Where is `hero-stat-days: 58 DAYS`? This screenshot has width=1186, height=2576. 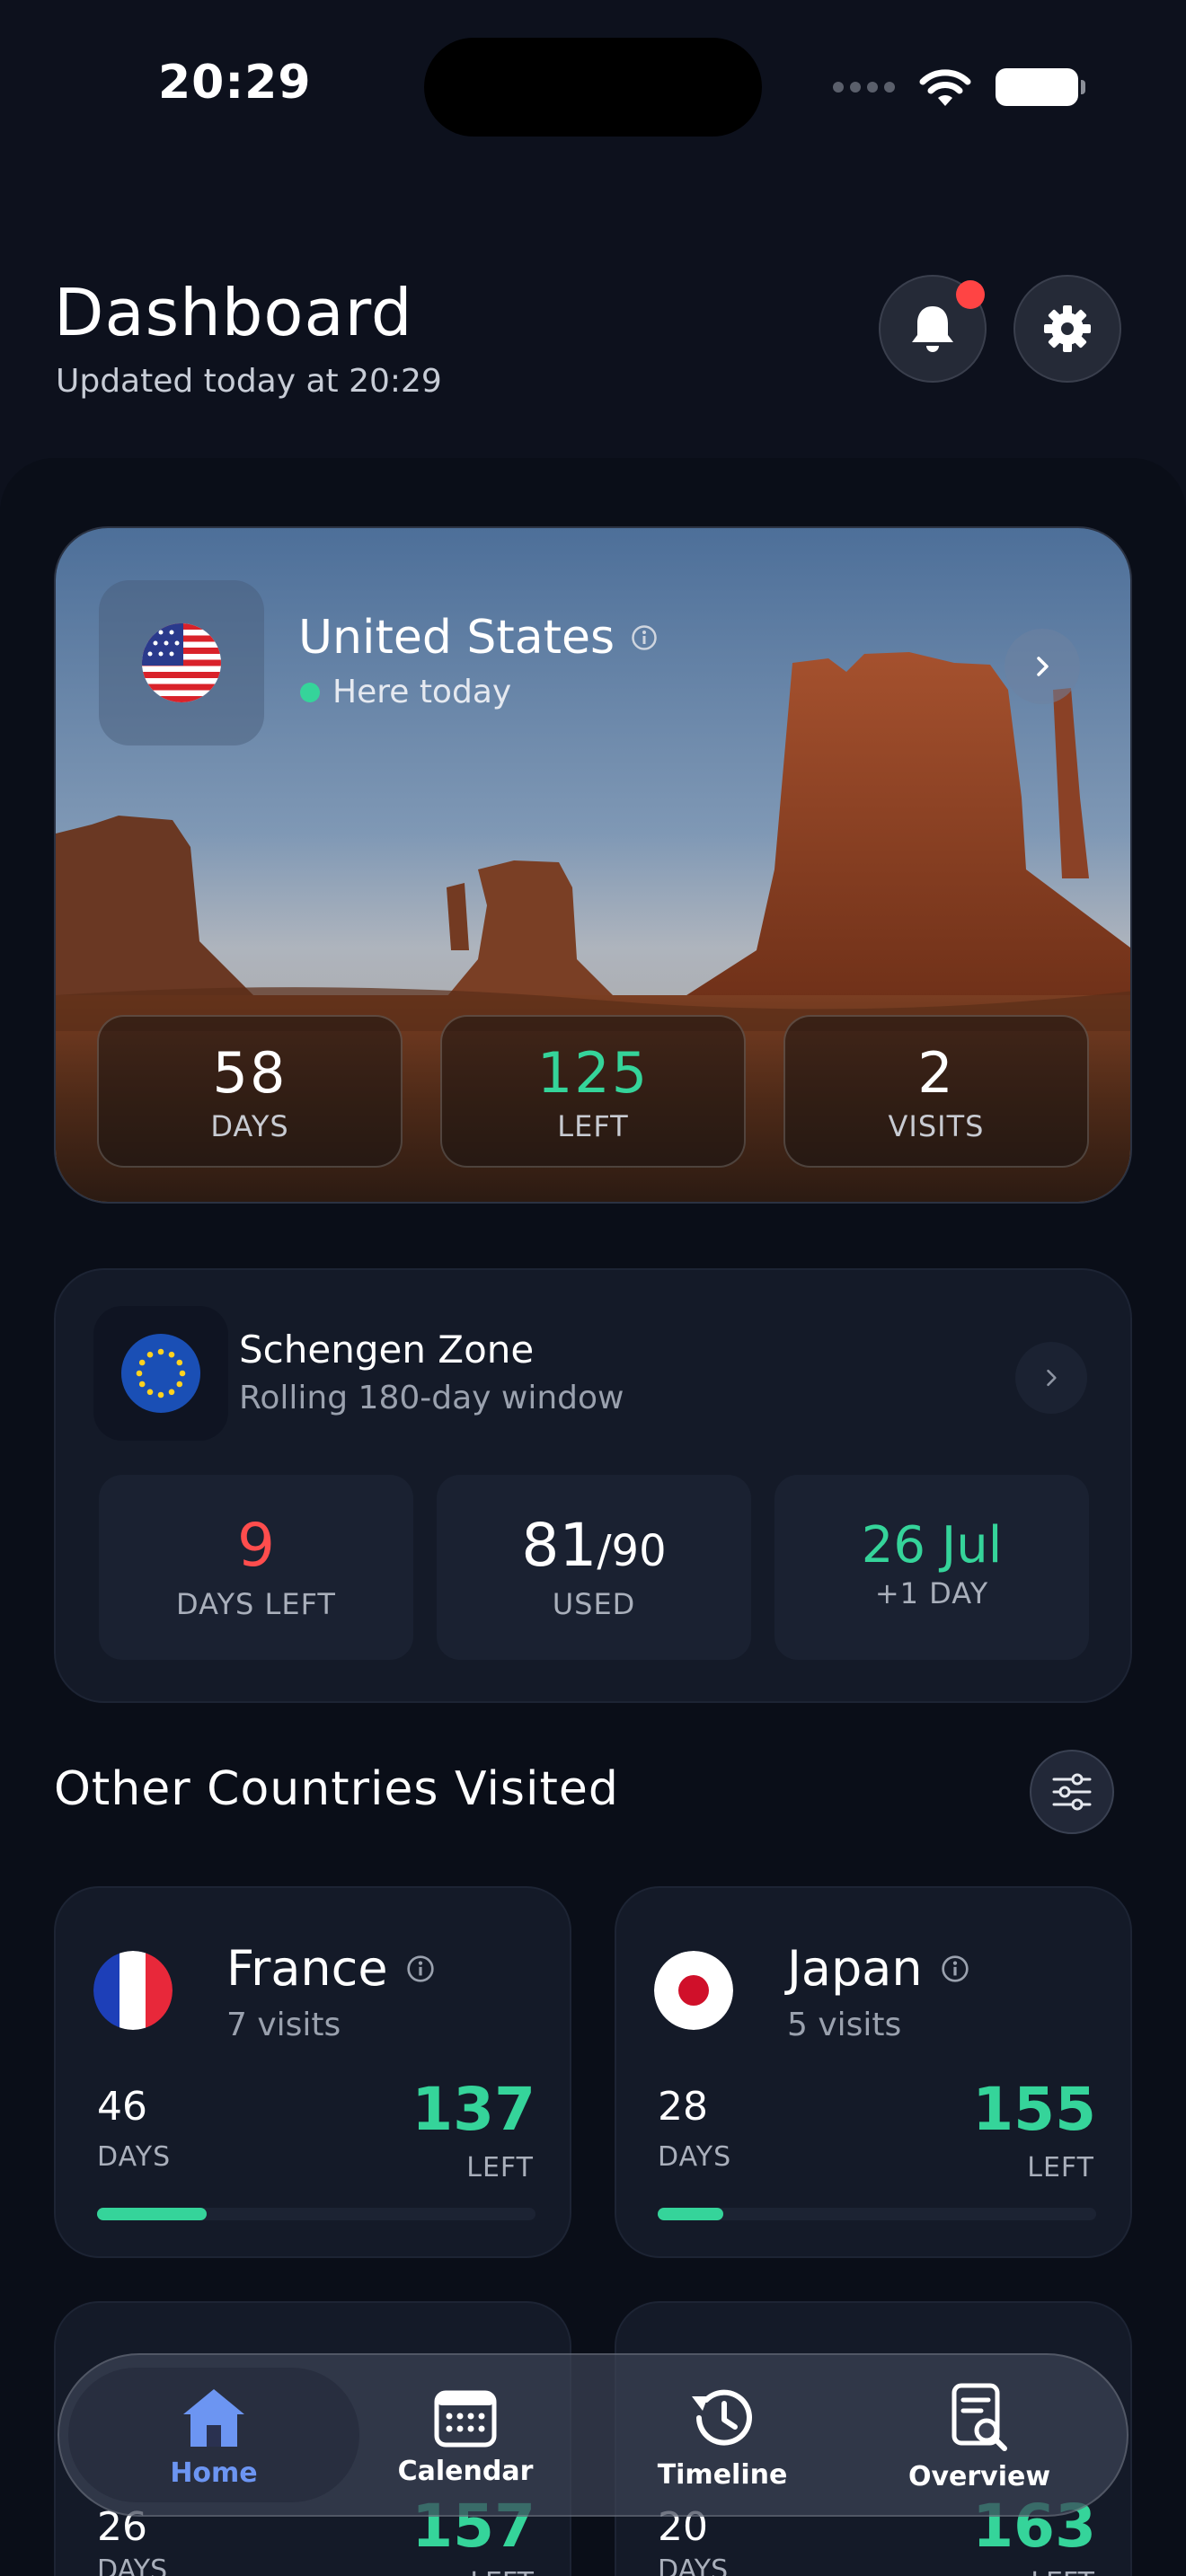 hero-stat-days: 58 DAYS is located at coordinates (250, 1091).